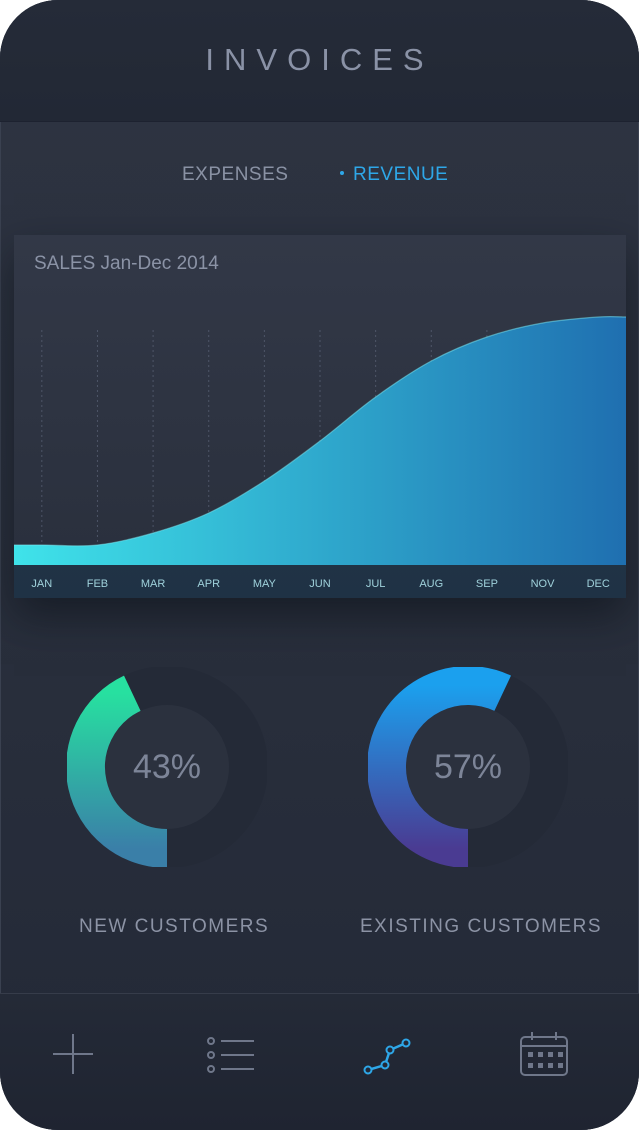 The image size is (641, 1132). What do you see at coordinates (319, 179) in the screenshot?
I see `segment-tabs: EXPENSES REVENUE` at bounding box center [319, 179].